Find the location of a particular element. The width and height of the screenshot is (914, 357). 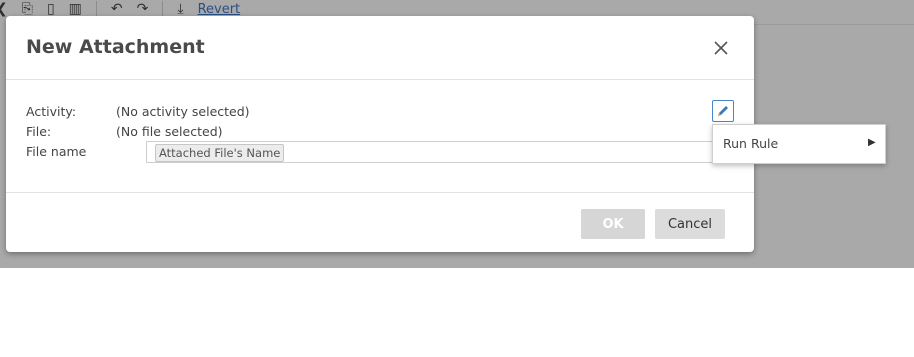

dialog-title: New Attachment is located at coordinates (115, 47).